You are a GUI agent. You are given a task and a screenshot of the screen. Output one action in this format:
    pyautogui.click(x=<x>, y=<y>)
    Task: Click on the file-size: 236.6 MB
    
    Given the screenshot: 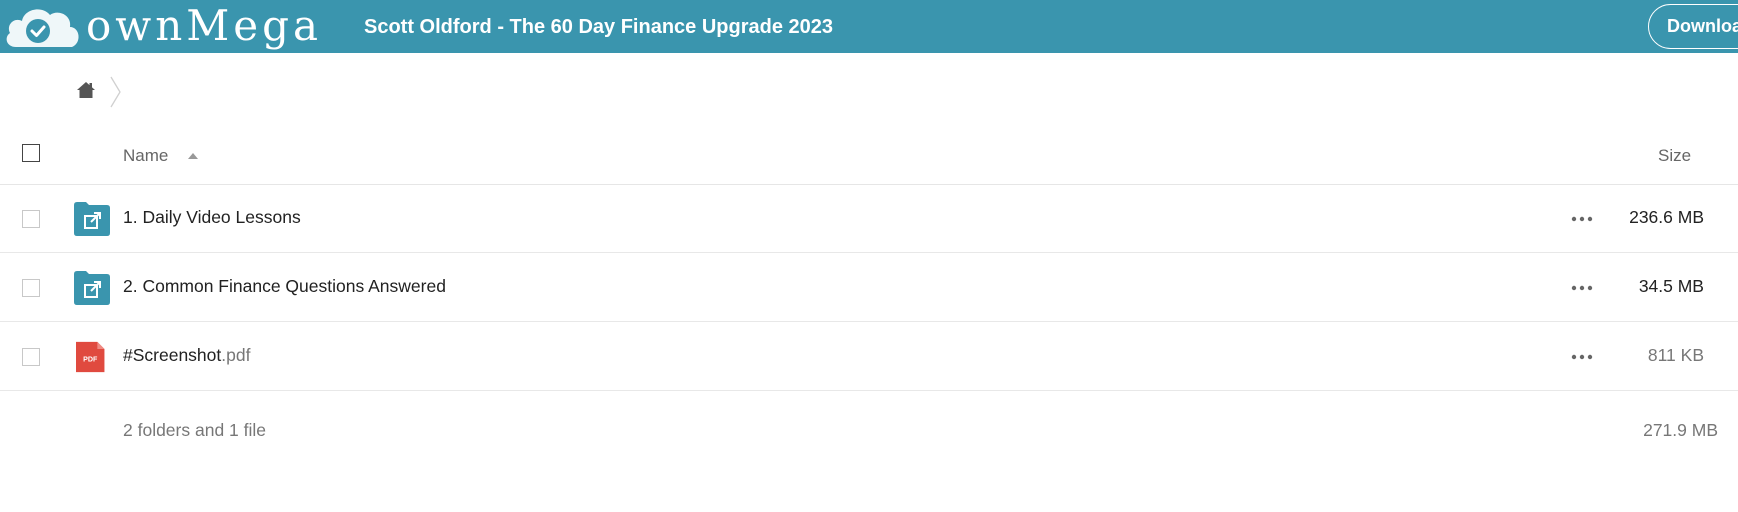 What is the action you would take?
    pyautogui.click(x=1666, y=217)
    